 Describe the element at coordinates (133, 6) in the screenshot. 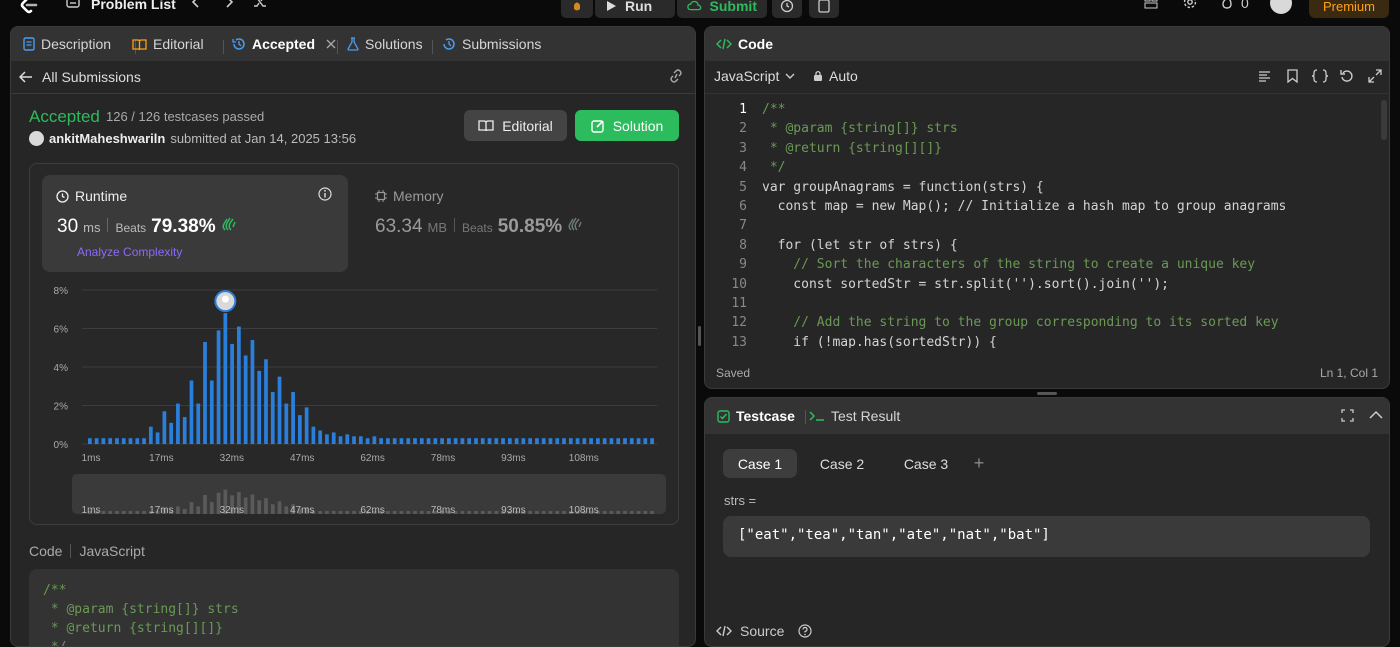

I see `problem-list-label: Problem List` at that location.